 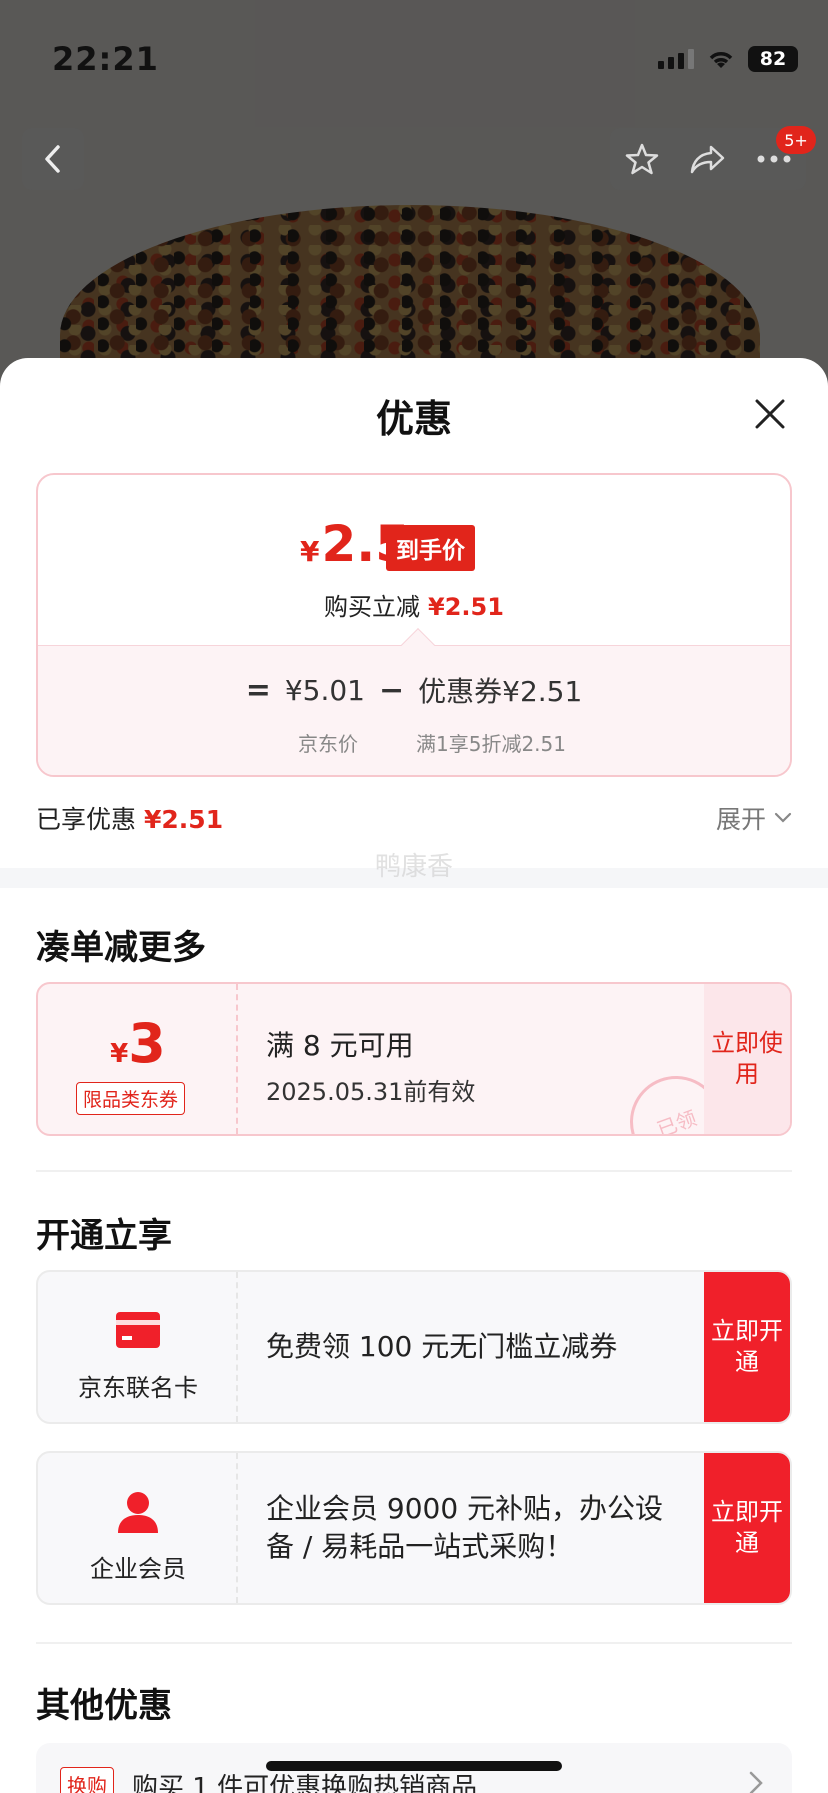 What do you see at coordinates (138, 1569) in the screenshot?
I see `offer-name: 企业会员` at bounding box center [138, 1569].